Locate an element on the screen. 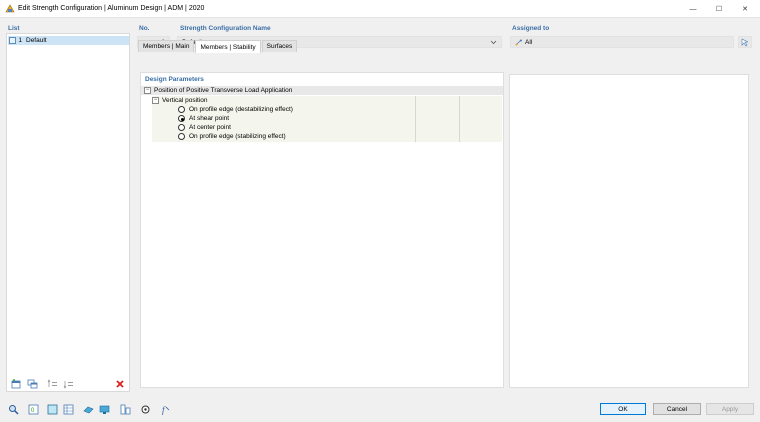  name-label: Strength Configuration Name is located at coordinates (225, 28).